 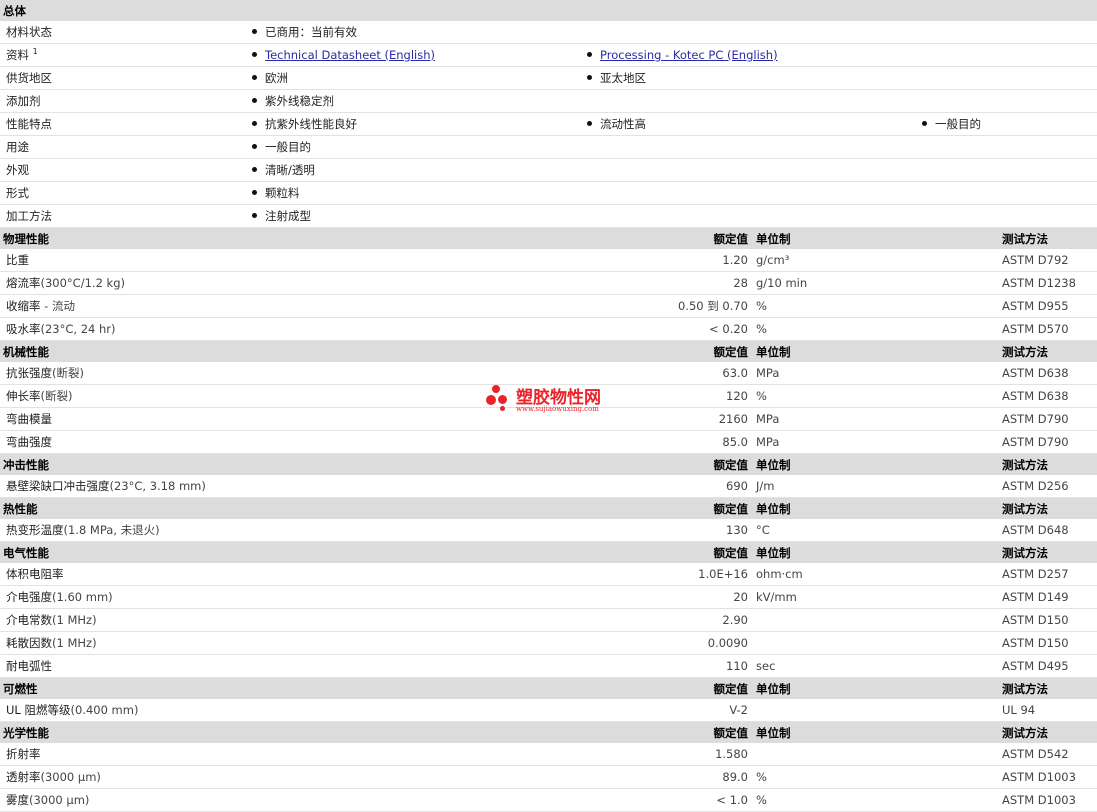 I want to click on property-name: 比重, so click(x=250, y=260).